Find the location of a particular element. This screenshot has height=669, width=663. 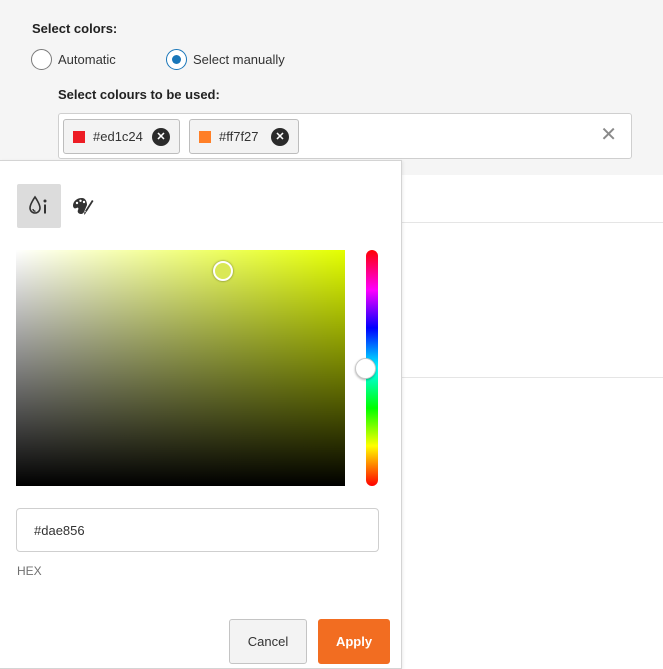

color-chip-red: #ed1c24 ✕ is located at coordinates (121, 136).